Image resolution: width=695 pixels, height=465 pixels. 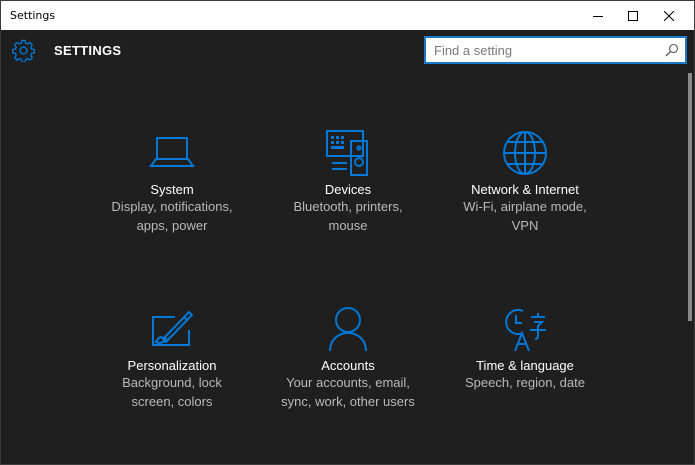 What do you see at coordinates (88, 50) in the screenshot?
I see `page-title: SETTINGS` at bounding box center [88, 50].